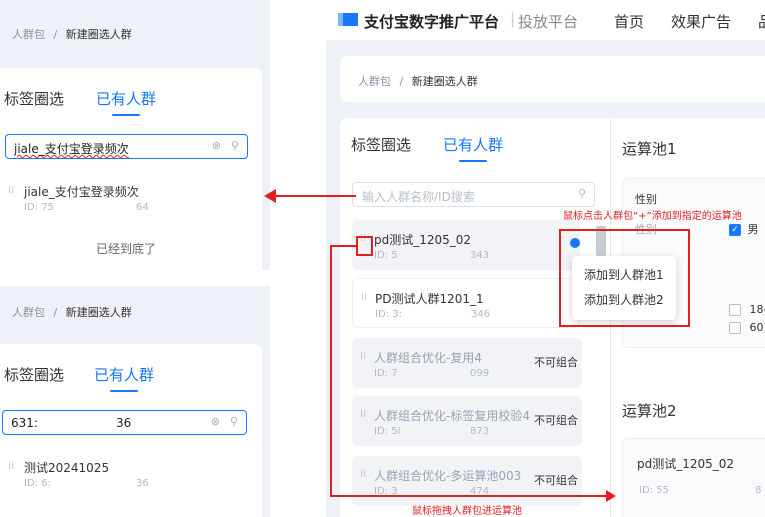 The width and height of the screenshot is (765, 517). Describe the element at coordinates (142, 483) in the screenshot. I see `item-id-tail: 36` at that location.